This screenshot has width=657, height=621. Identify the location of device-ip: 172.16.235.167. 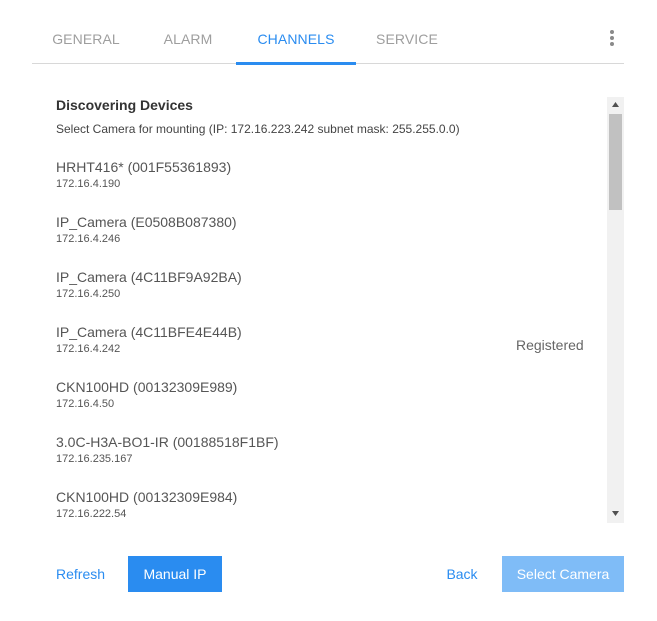
(94, 459).